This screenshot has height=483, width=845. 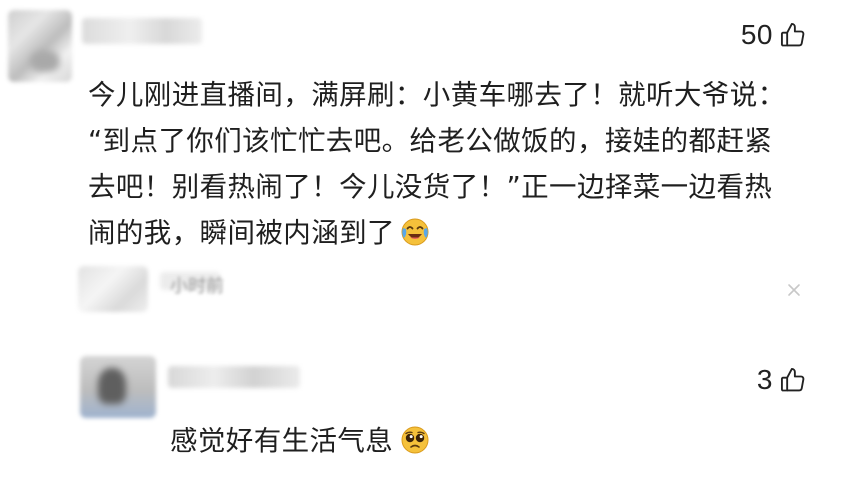 I want to click on comment-text: 感觉好有生活气息, so click(x=300, y=441).